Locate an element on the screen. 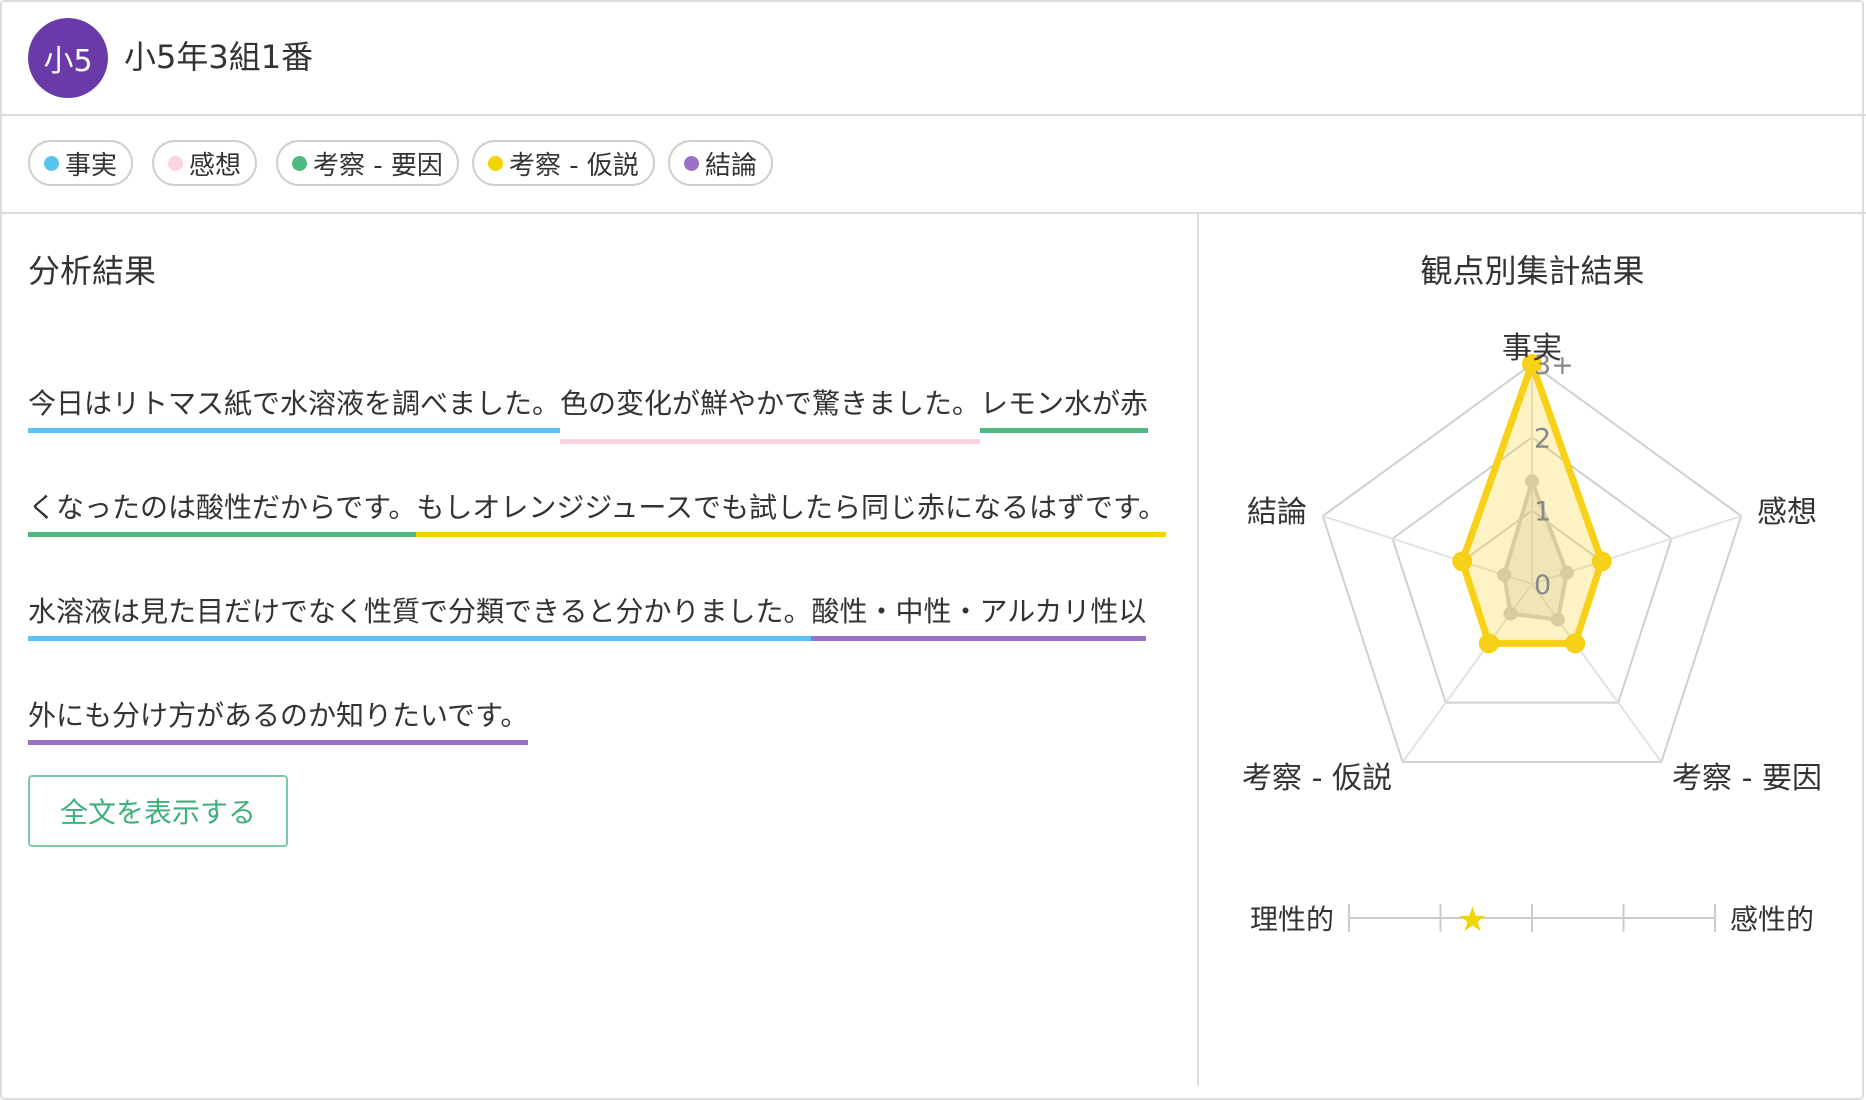  avatar: 小5 is located at coordinates (68, 58).